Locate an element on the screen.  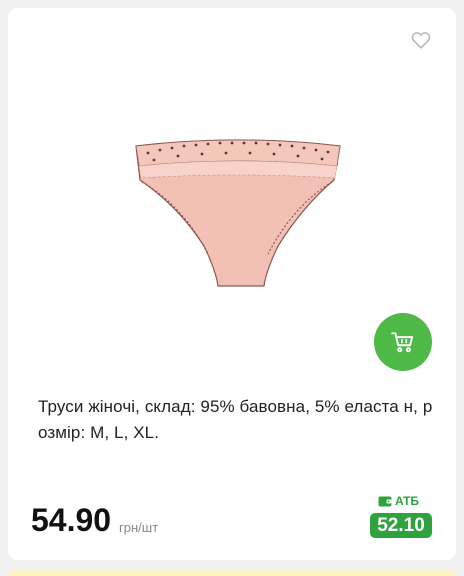
next-card-edge is located at coordinates (232, 573).